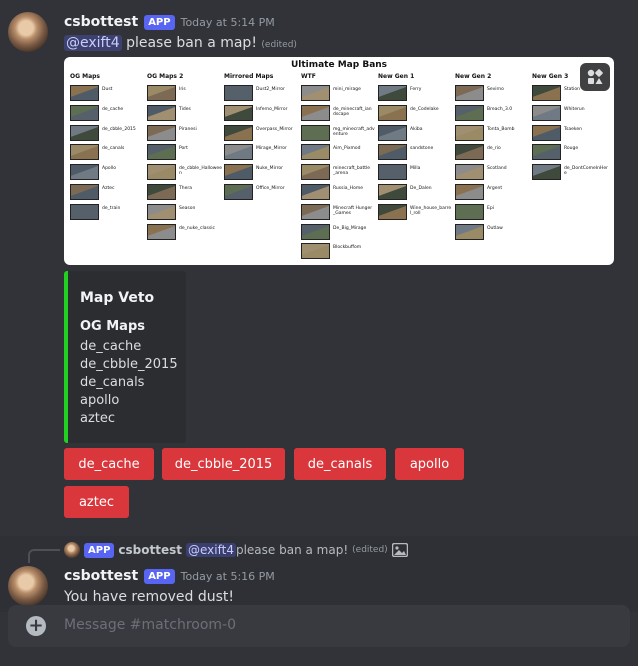 This screenshot has height=666, width=638. I want to click on embed-title: Map Veto, so click(117, 298).